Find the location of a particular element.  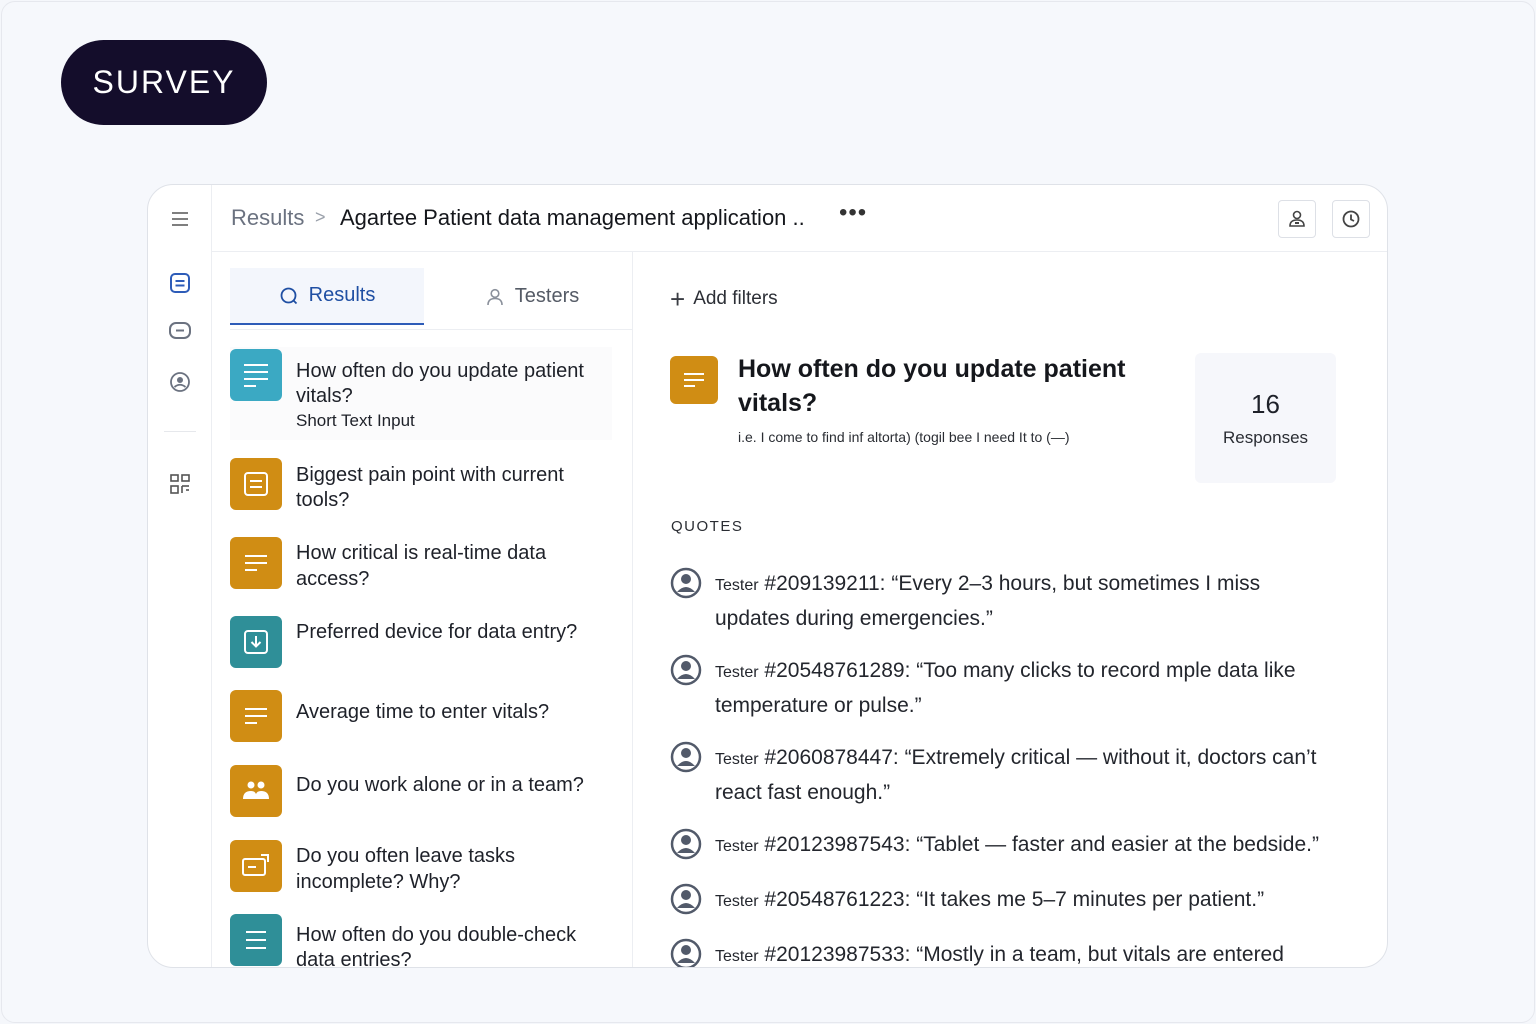

responses-card: 16 Responses is located at coordinates (1265, 418).